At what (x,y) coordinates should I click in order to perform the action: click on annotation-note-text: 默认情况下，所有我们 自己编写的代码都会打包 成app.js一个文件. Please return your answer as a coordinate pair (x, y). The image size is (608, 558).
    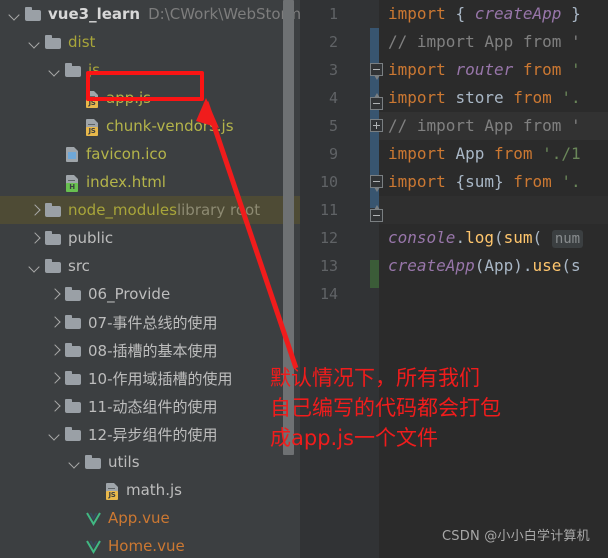
    Looking at the image, I should click on (385, 408).